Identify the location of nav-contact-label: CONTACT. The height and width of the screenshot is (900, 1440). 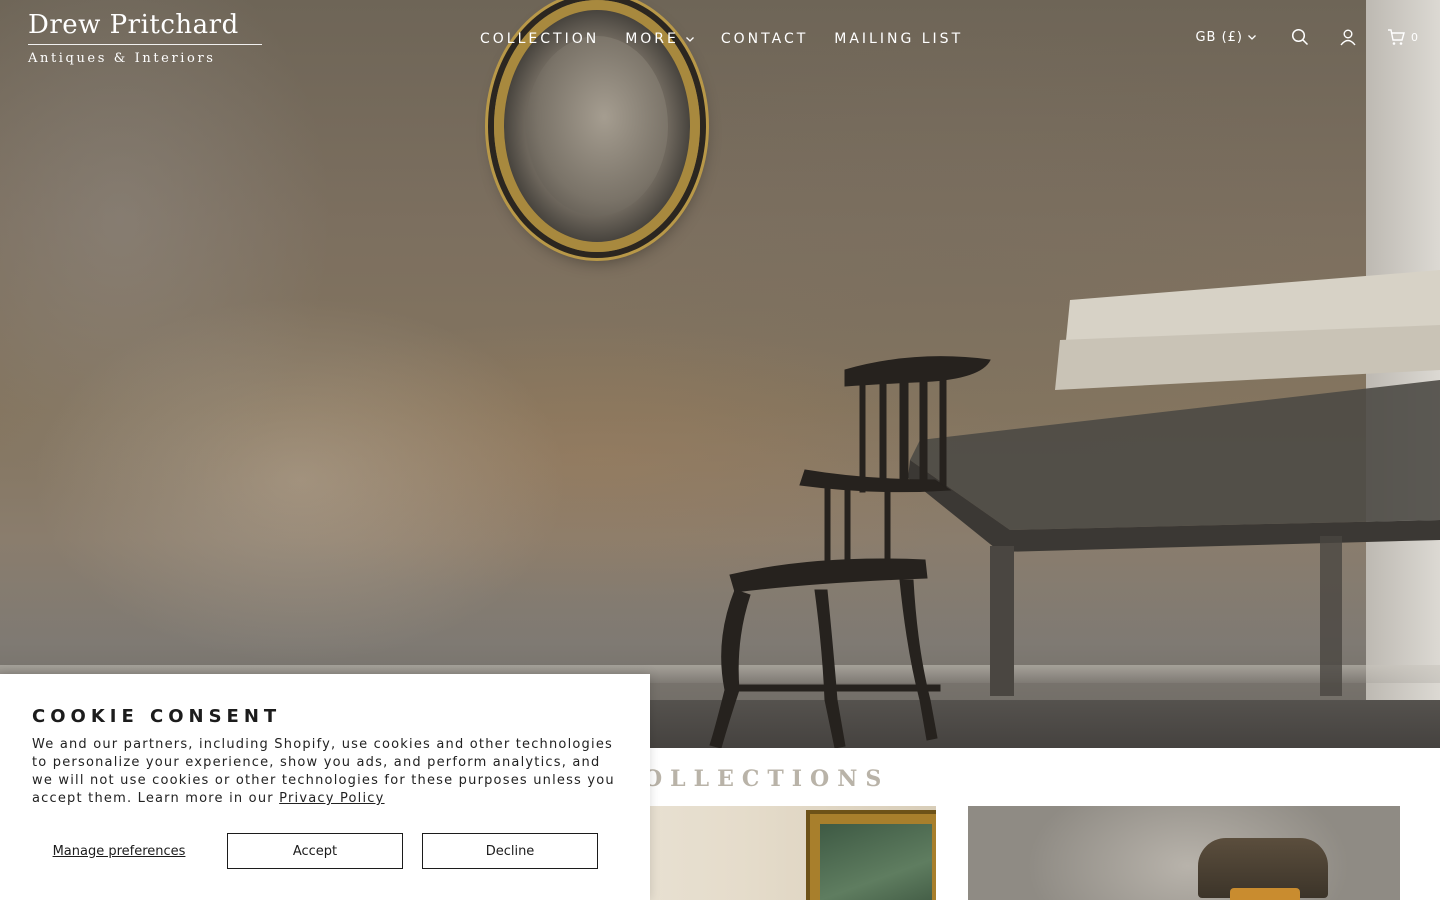
(764, 39).